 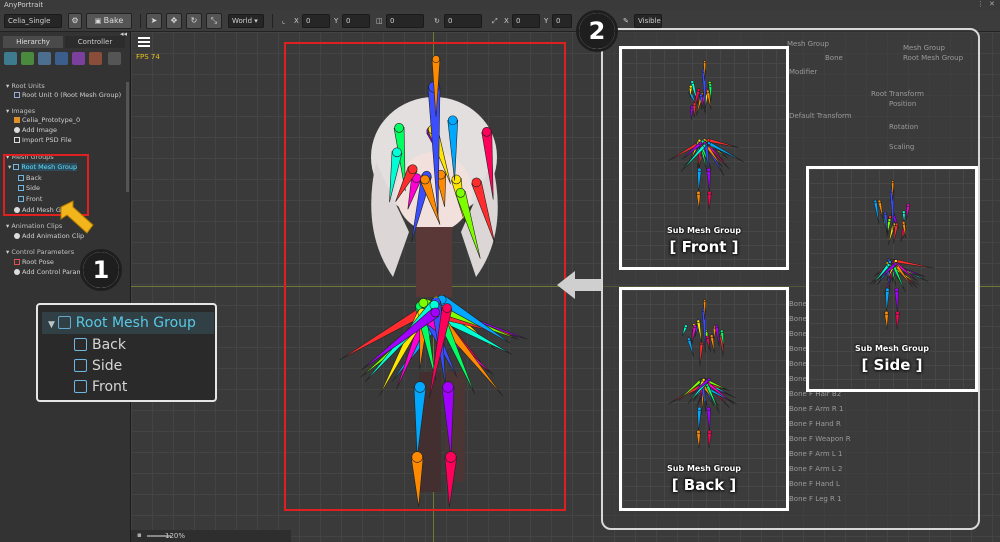 What do you see at coordinates (25, 86) in the screenshot?
I see `section-root-units: ▾ Root Units` at bounding box center [25, 86].